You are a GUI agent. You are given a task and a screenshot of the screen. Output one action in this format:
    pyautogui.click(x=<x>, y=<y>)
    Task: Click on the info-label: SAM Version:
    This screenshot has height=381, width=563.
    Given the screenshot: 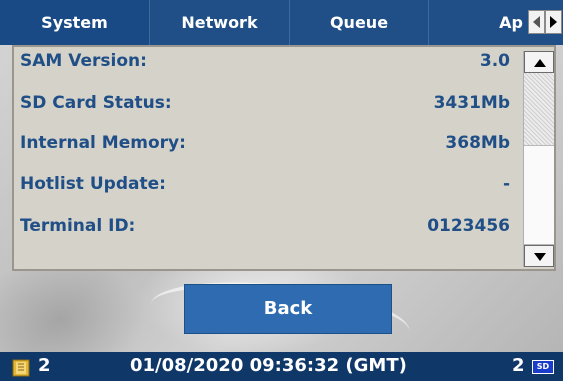 What is the action you would take?
    pyautogui.click(x=83, y=61)
    